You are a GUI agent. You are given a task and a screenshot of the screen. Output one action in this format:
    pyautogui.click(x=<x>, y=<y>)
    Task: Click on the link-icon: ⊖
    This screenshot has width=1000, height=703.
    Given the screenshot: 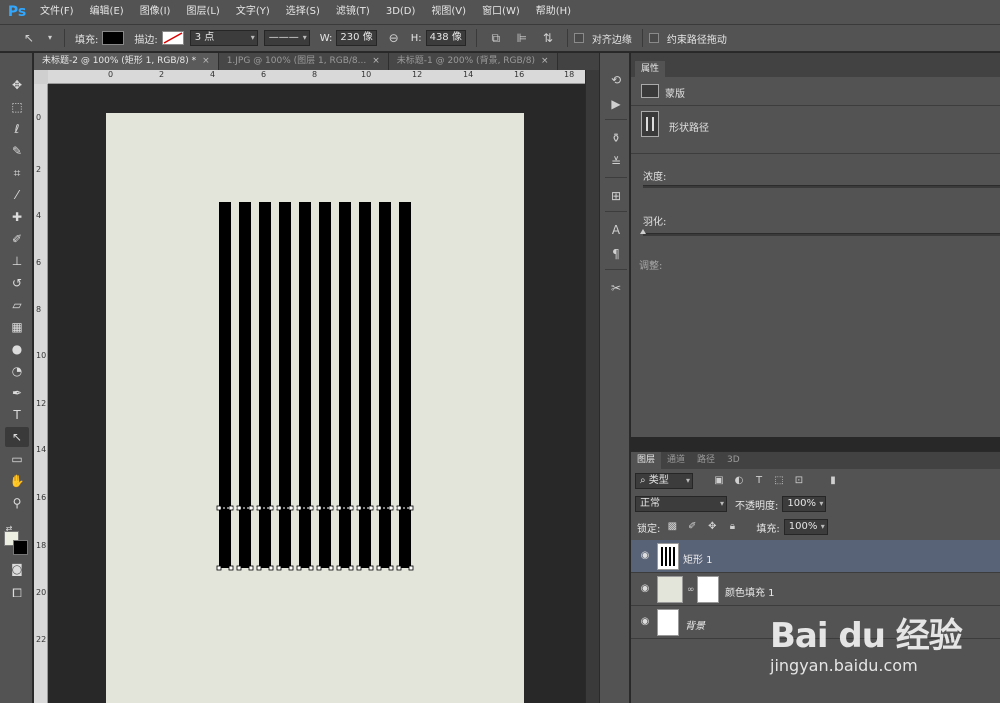 What is the action you would take?
    pyautogui.click(x=394, y=38)
    